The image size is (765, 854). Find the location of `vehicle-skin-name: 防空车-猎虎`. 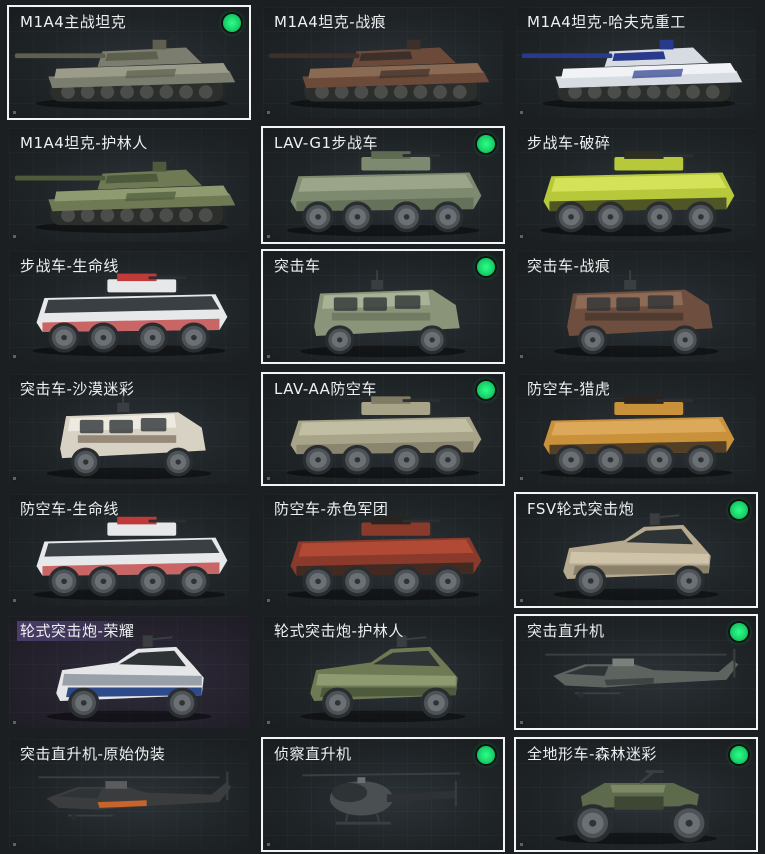

vehicle-skin-name: 防空车-猎虎 is located at coordinates (569, 389).